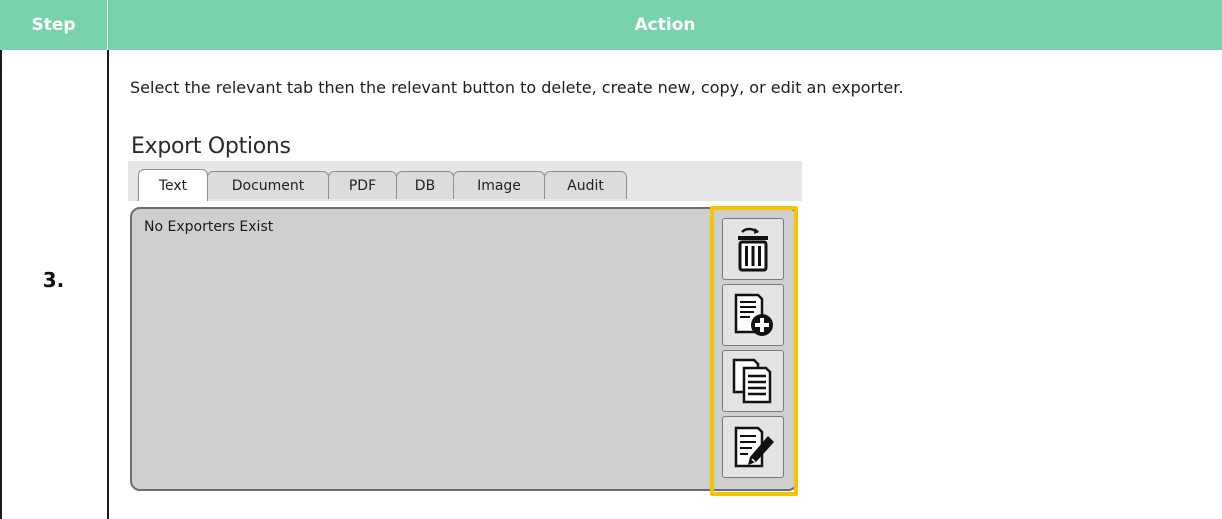 The height and width of the screenshot is (519, 1222). Describe the element at coordinates (173, 185) in the screenshot. I see `tab-text: Text` at that location.